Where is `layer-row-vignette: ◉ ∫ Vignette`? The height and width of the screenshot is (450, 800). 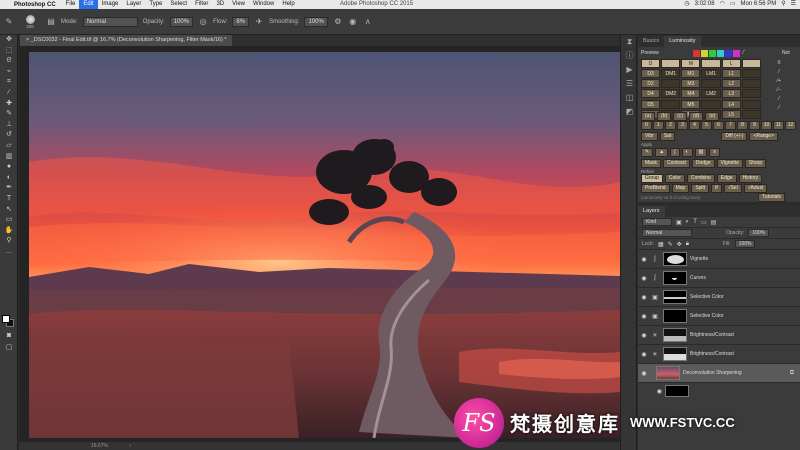 layer-row-vignette: ◉ ∫ Vignette is located at coordinates (719, 259).